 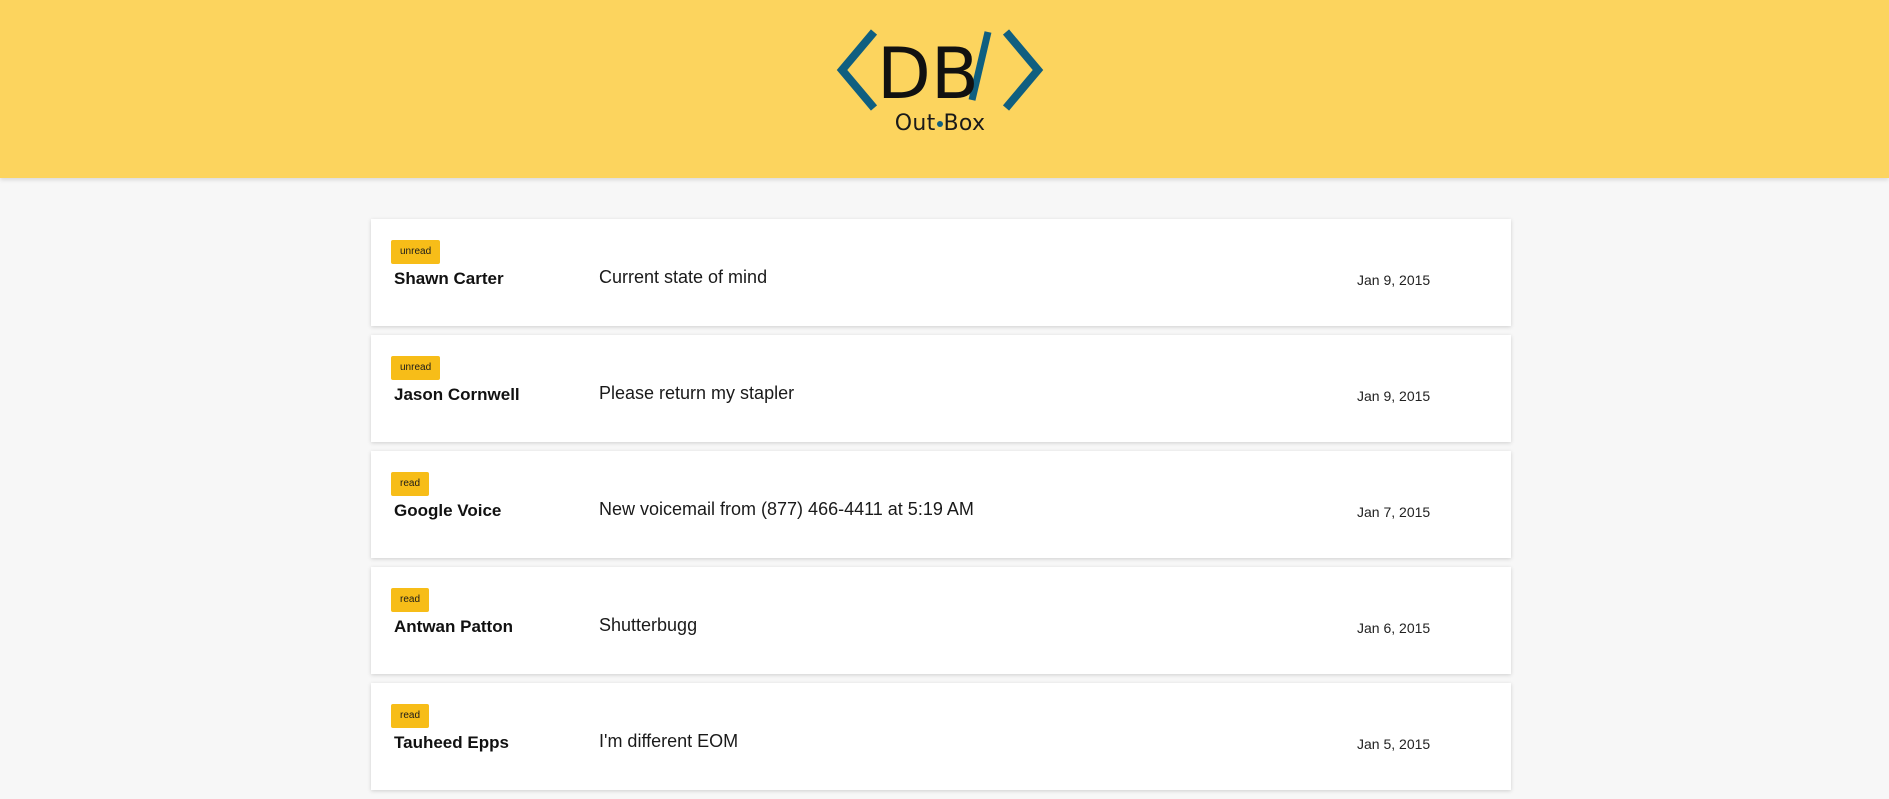 I want to click on logo-dot, so click(x=939, y=124).